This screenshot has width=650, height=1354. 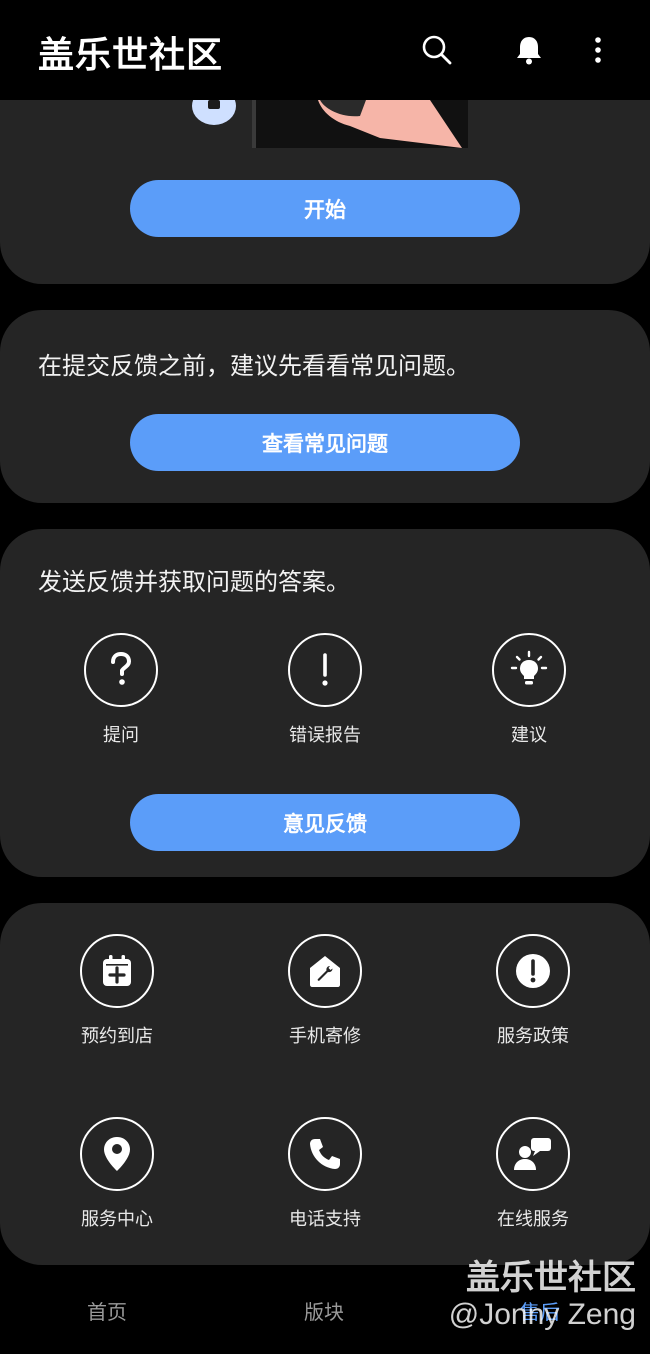 I want to click on nav-sections-tab: 版块, so click(x=324, y=1310).